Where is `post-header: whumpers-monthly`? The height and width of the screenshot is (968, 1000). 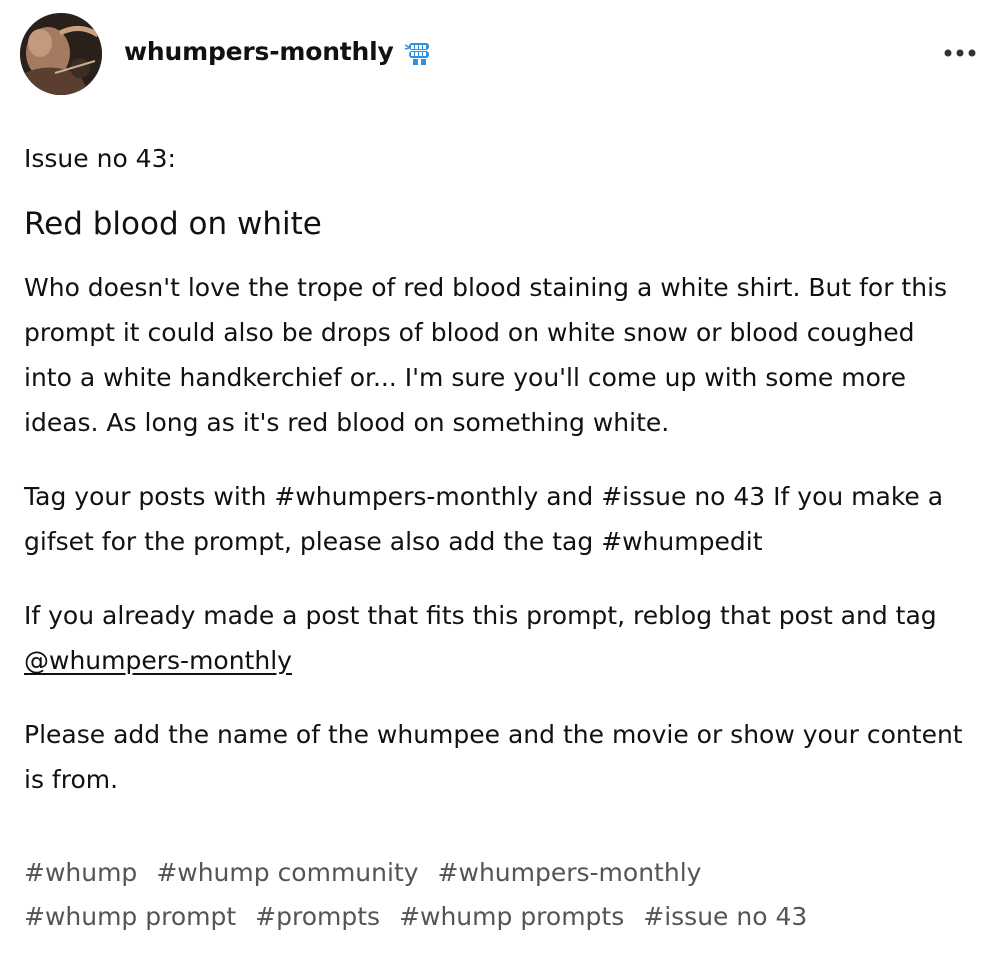 post-header: whumpers-monthly is located at coordinates (500, 54).